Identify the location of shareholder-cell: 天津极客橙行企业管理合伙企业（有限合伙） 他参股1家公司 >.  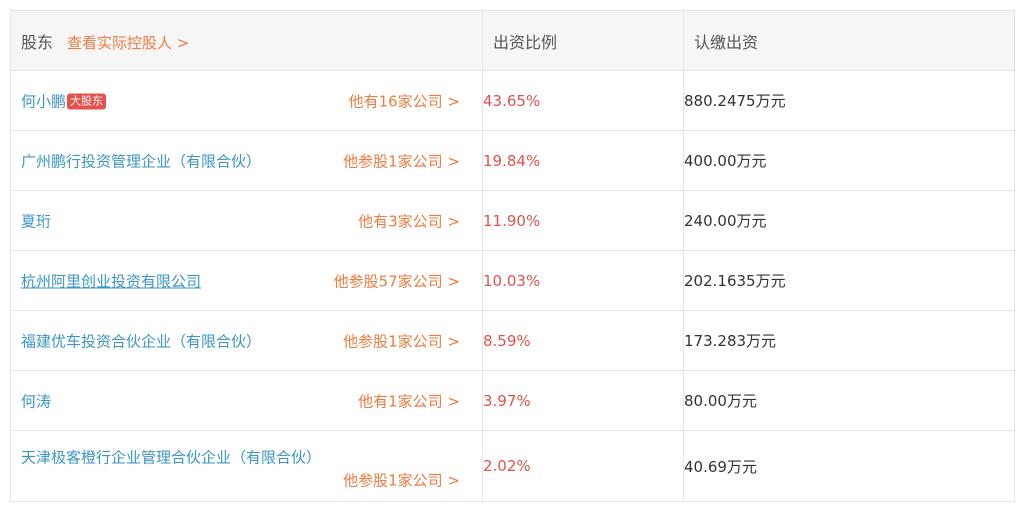
(246, 466).